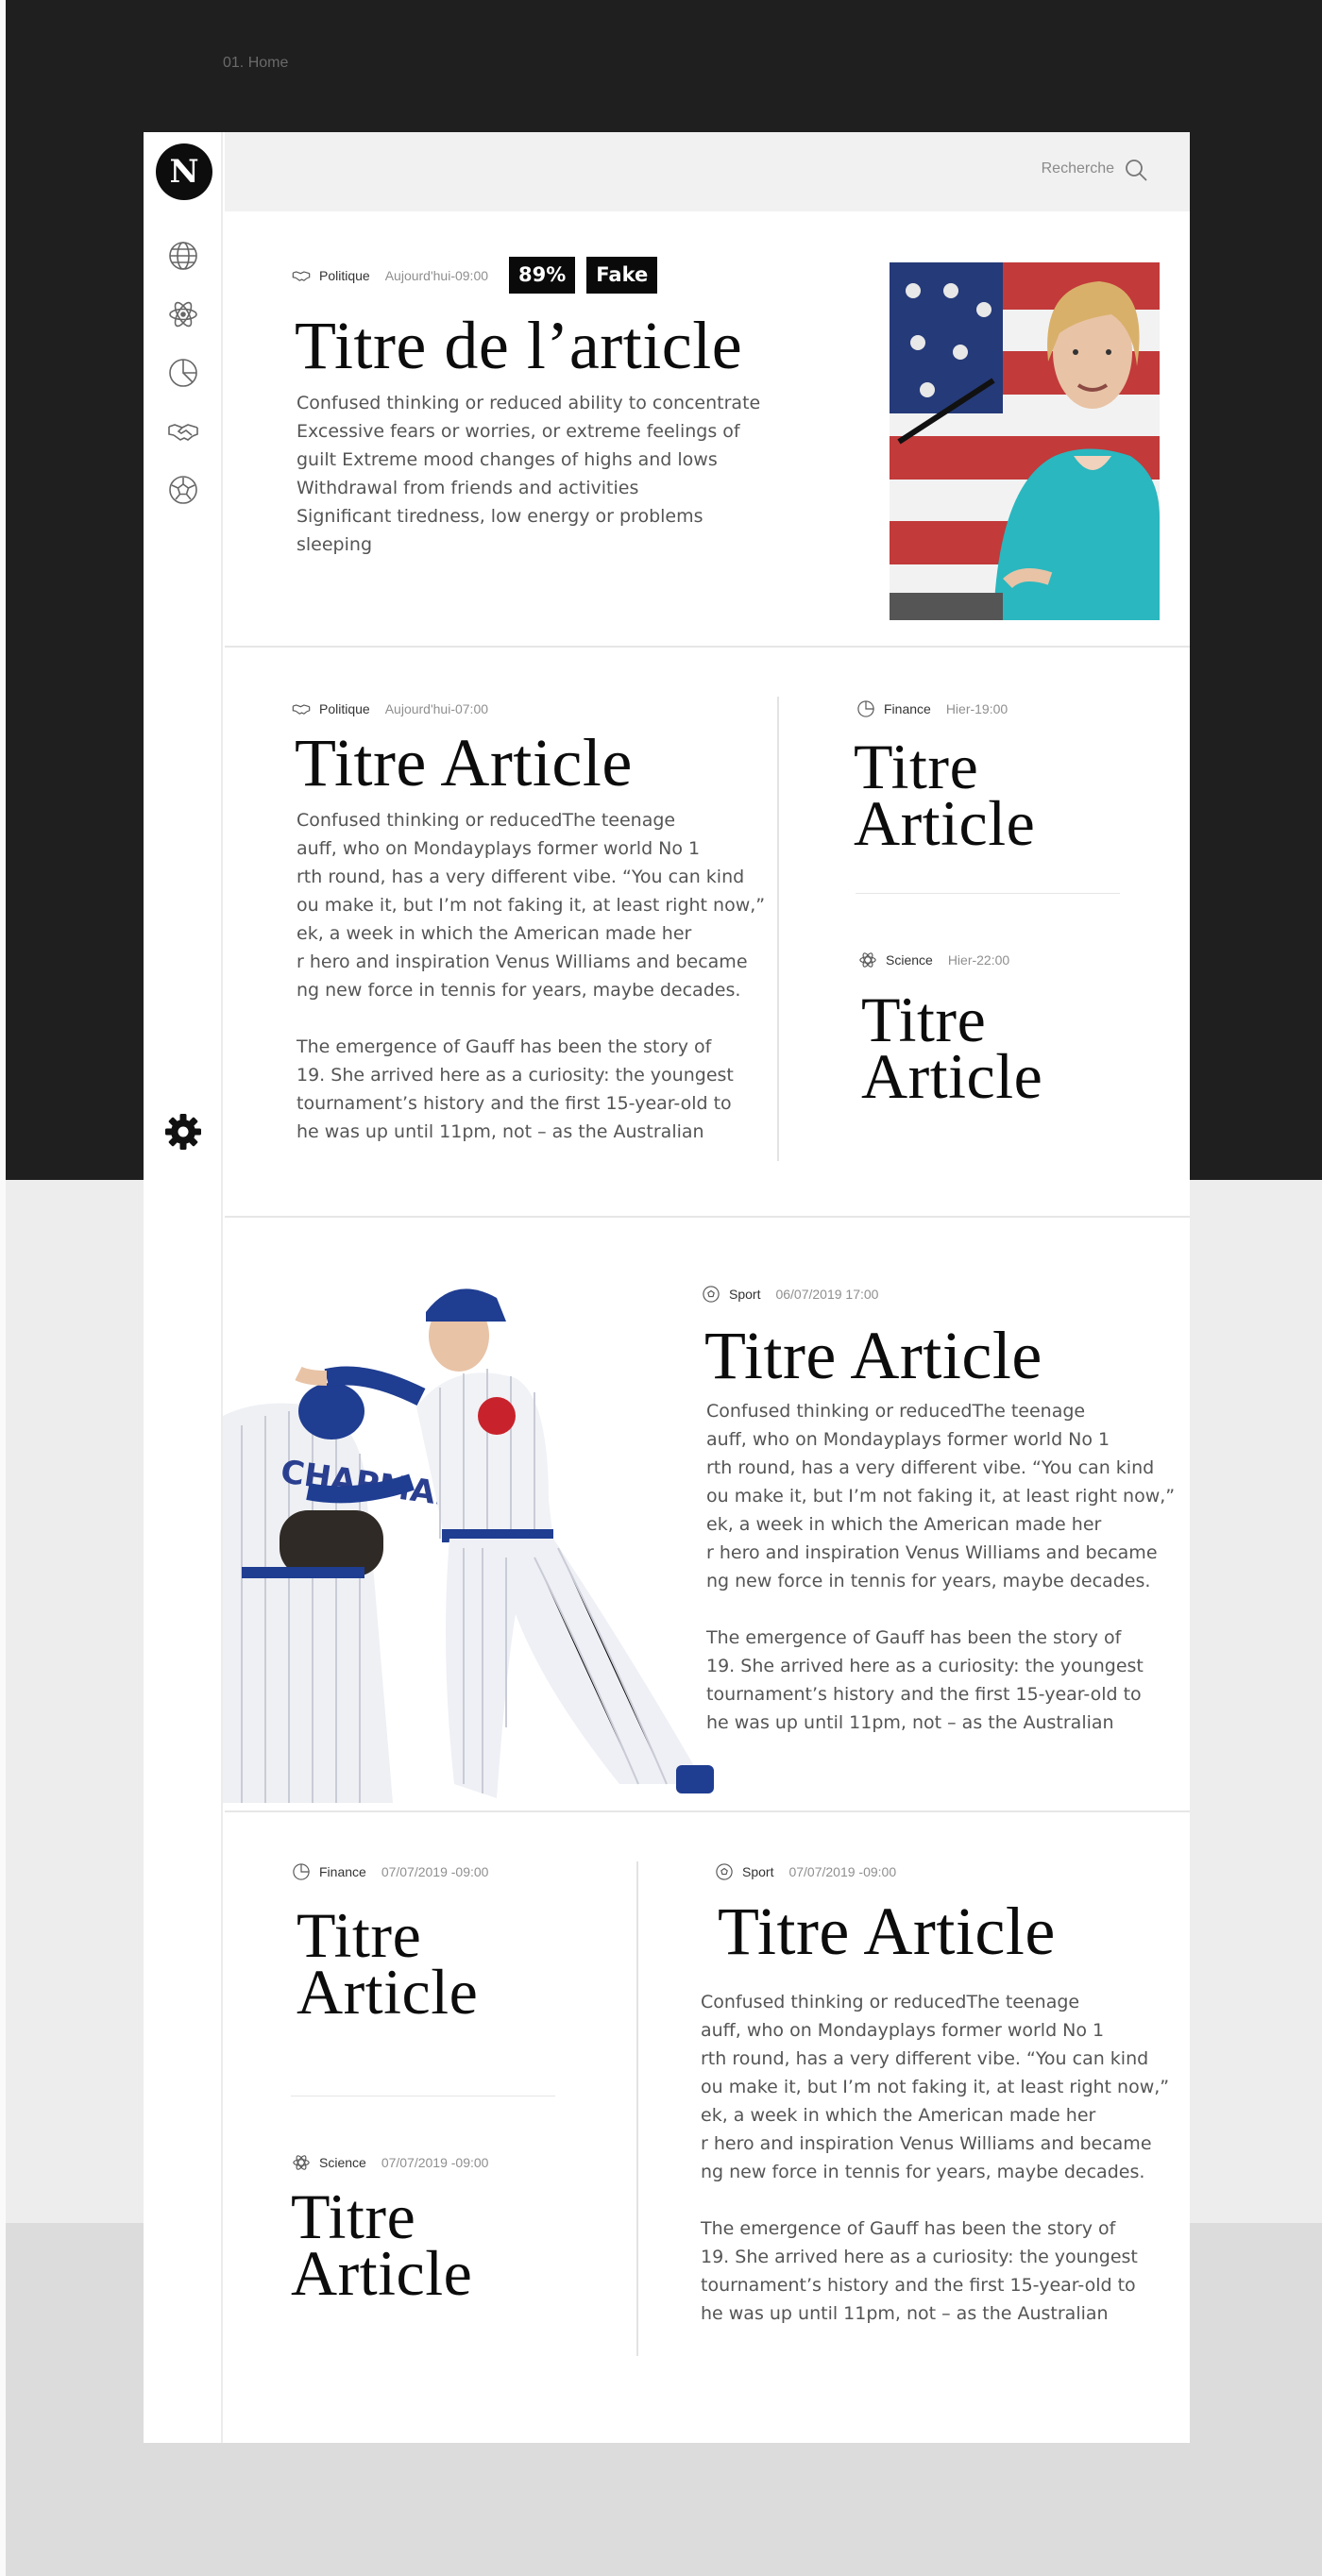 The height and width of the screenshot is (2576, 1322). What do you see at coordinates (827, 1294) in the screenshot?
I see `timestamp: 06/07/2019 17:00` at bounding box center [827, 1294].